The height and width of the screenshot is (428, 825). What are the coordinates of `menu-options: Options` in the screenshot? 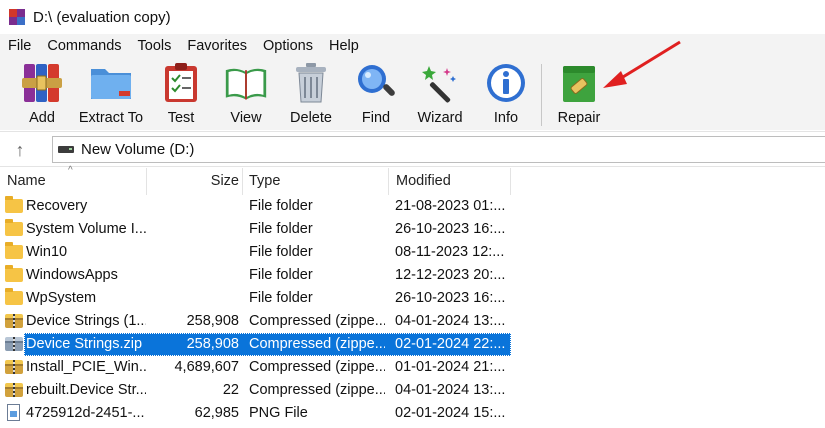 It's located at (288, 46).